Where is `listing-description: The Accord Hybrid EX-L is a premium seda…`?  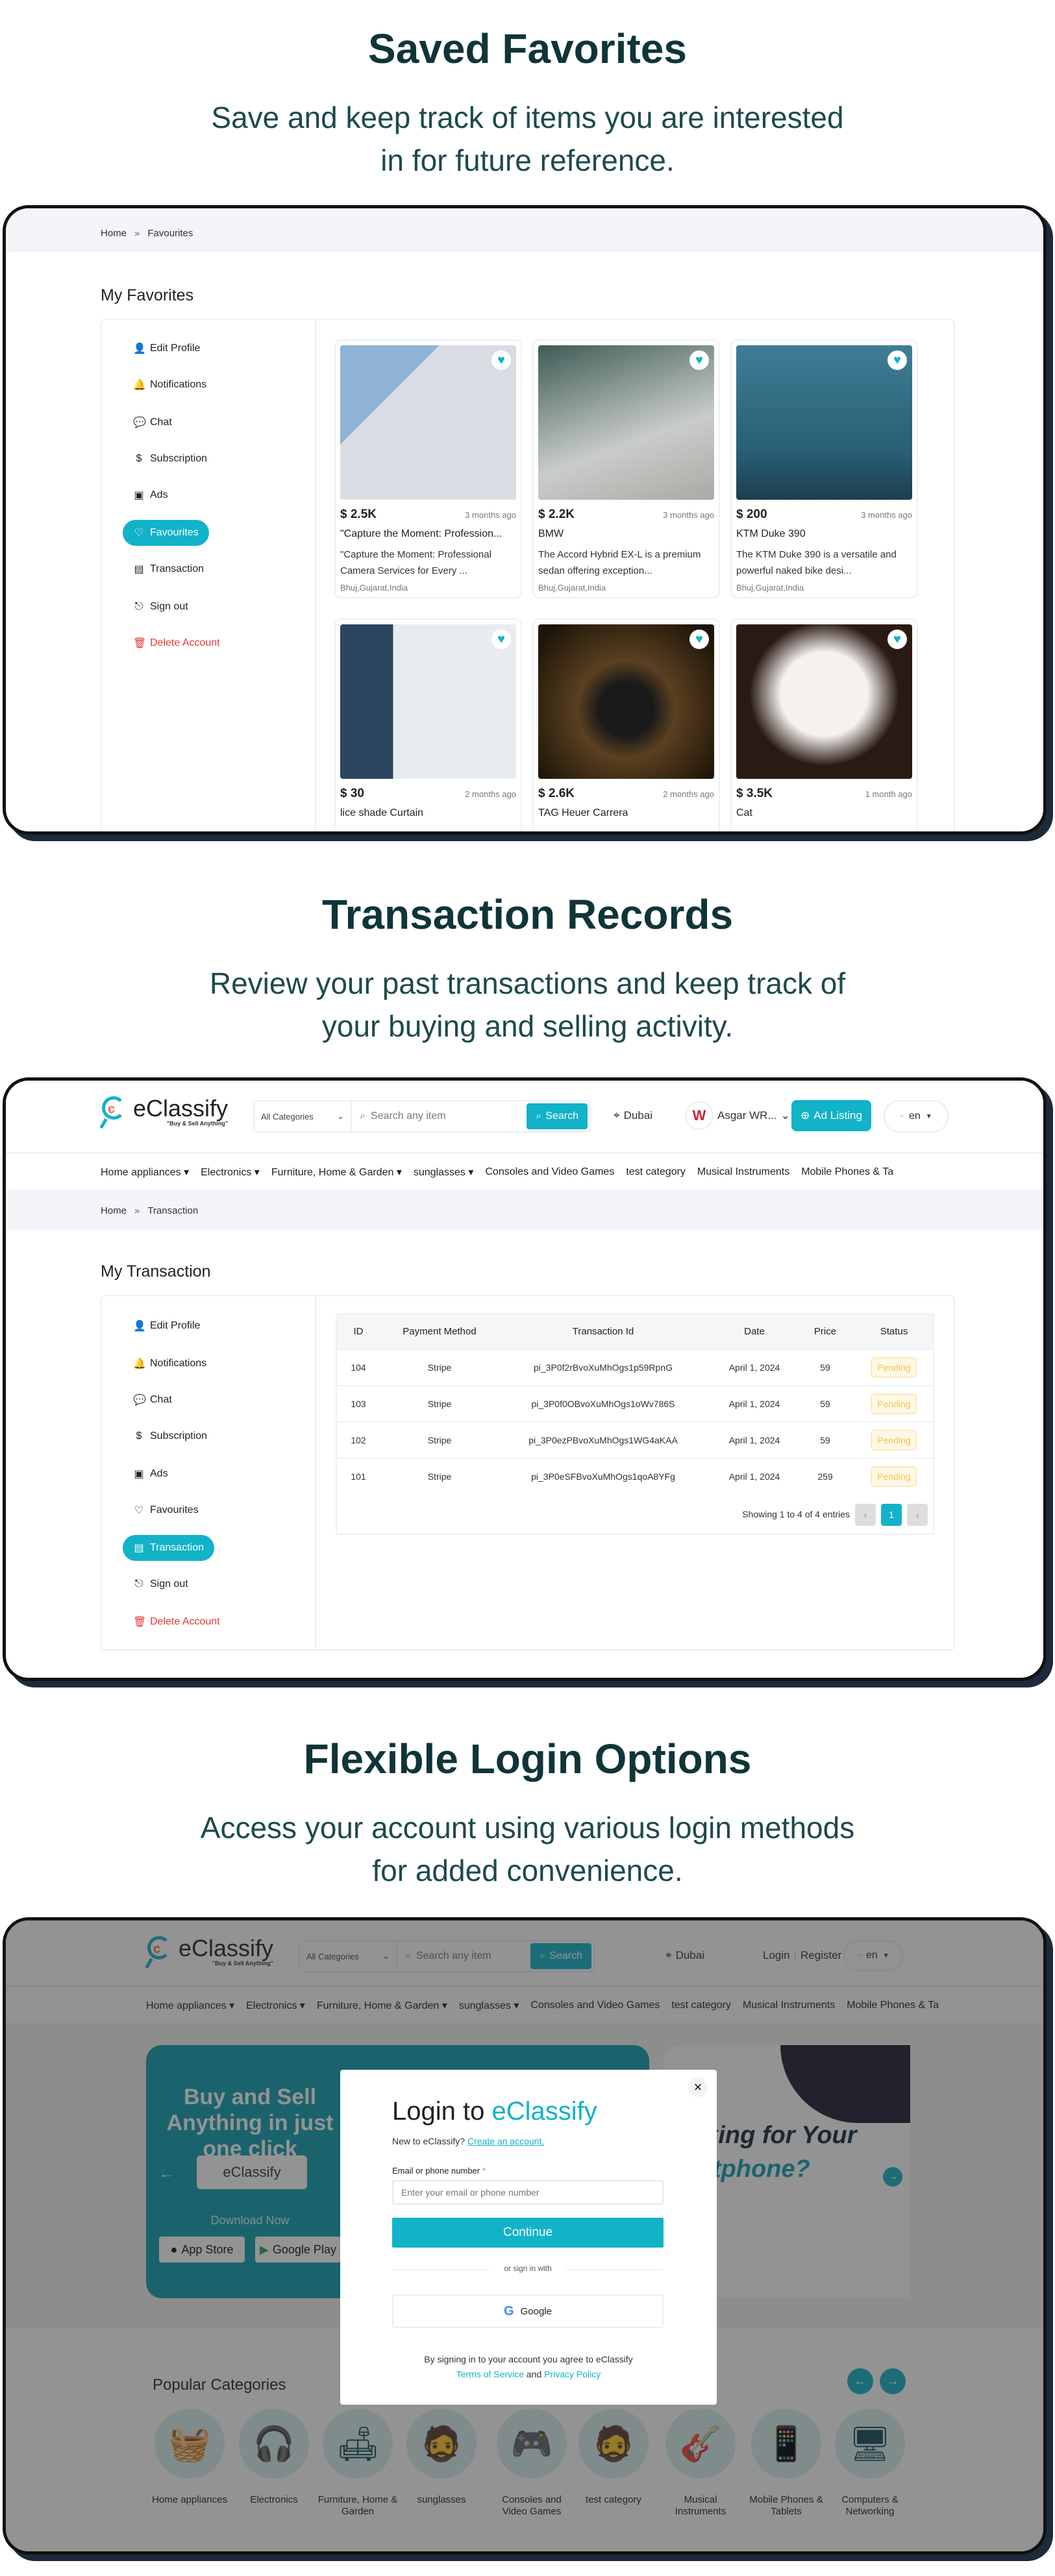 listing-description: The Accord Hybrid EX-L is a premium seda… is located at coordinates (619, 562).